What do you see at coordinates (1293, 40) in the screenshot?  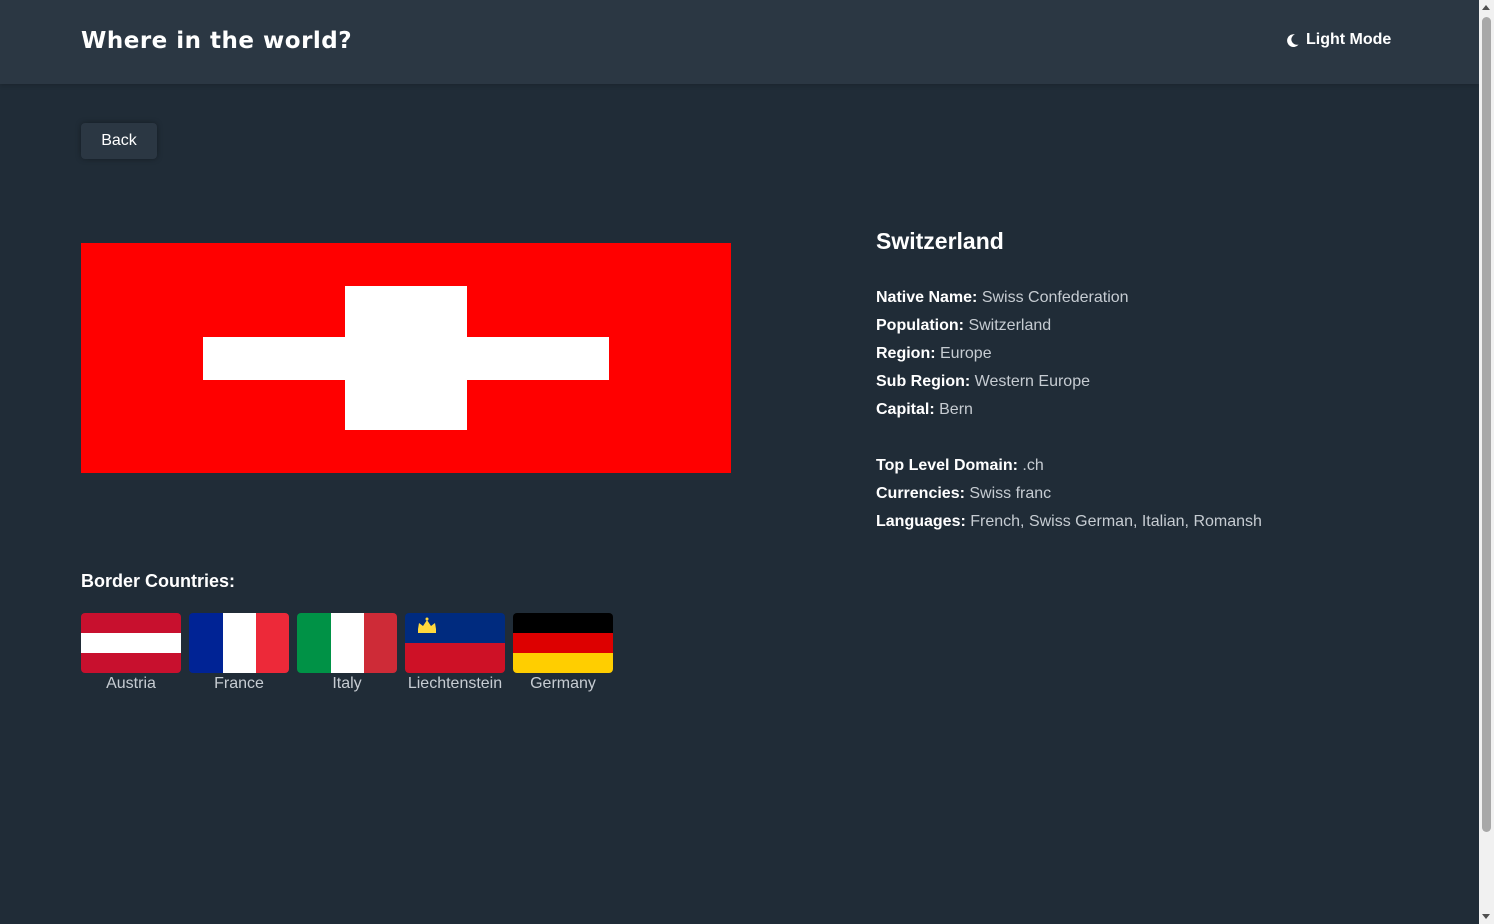 I see `moon-icon` at bounding box center [1293, 40].